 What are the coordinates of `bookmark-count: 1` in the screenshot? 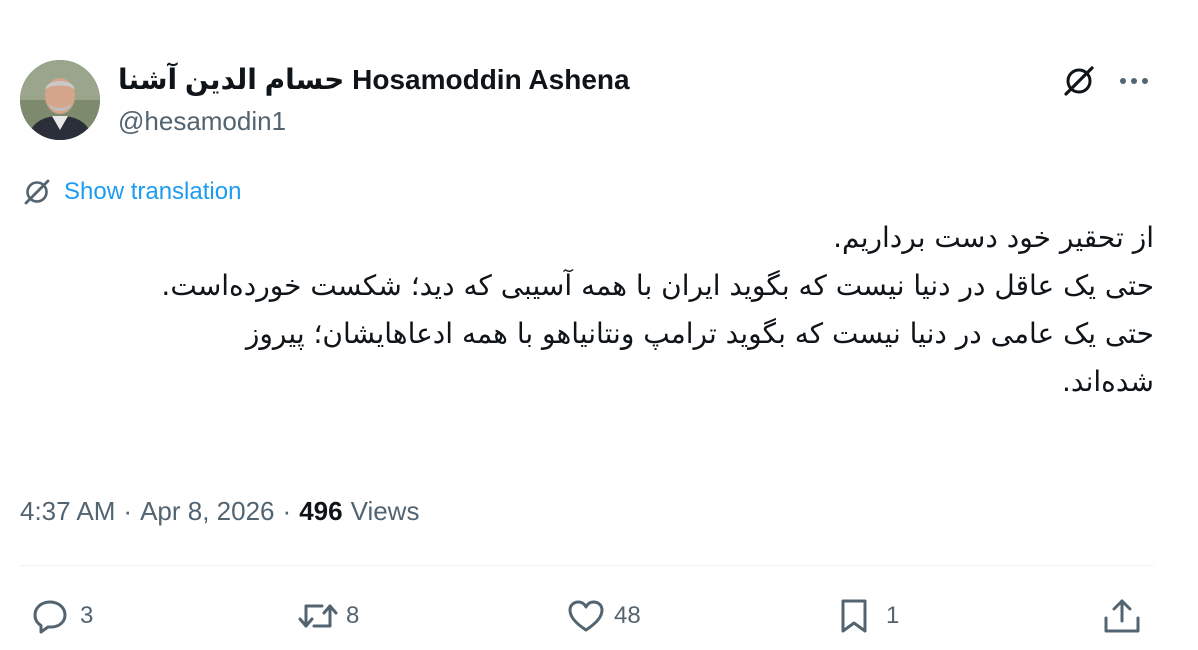 It's located at (893, 615).